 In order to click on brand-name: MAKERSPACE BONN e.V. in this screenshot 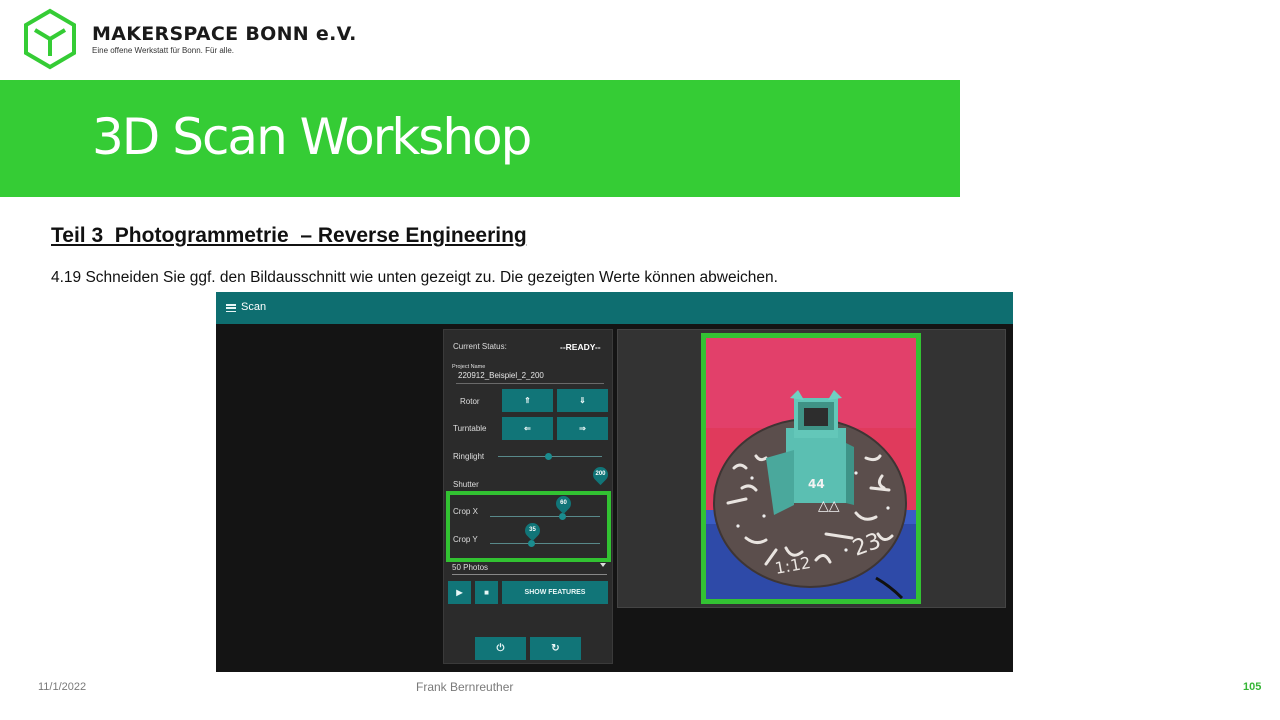, I will do `click(224, 34)`.